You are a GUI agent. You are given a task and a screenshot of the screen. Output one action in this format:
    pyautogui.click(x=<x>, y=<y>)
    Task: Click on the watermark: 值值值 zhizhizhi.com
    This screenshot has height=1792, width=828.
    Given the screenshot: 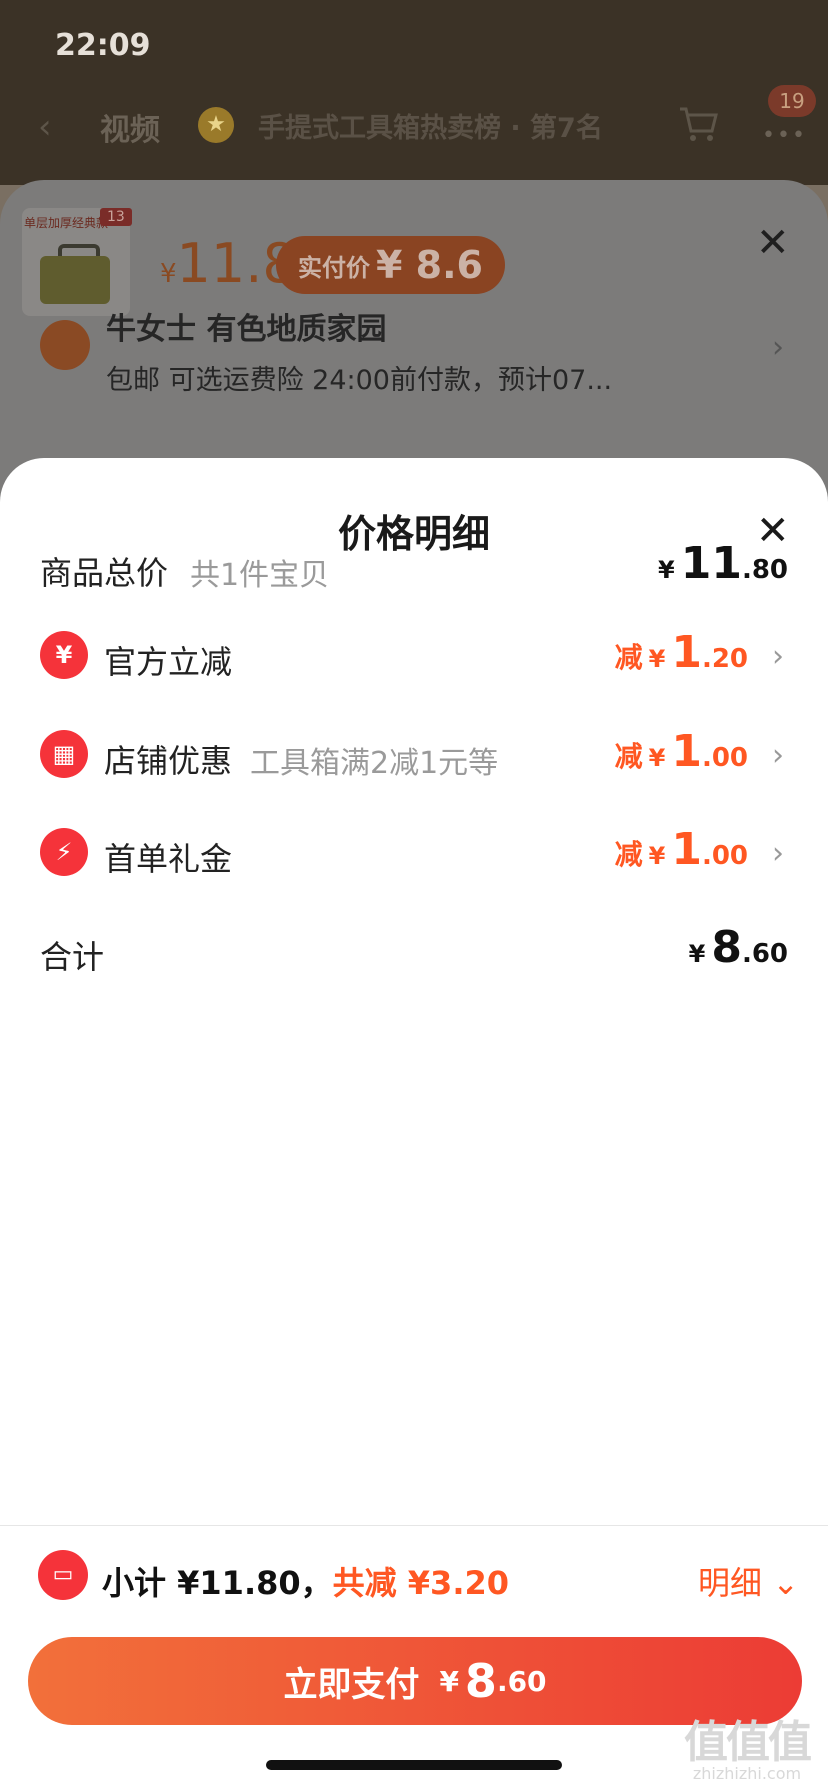 What is the action you would take?
    pyautogui.click(x=747, y=1744)
    